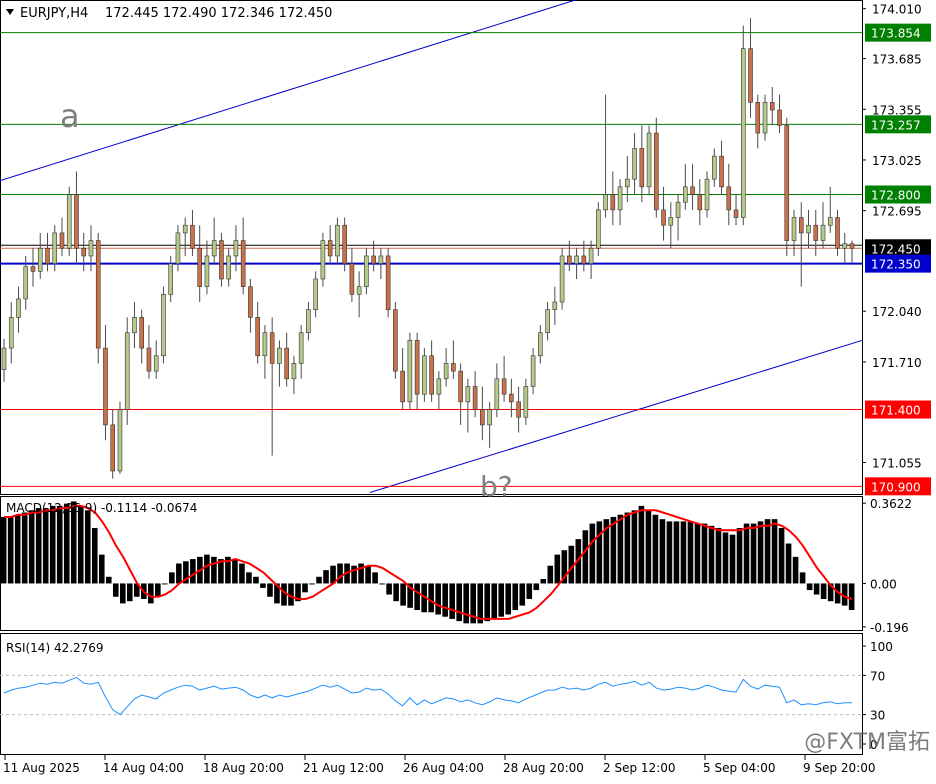 This screenshot has height=784, width=936. Describe the element at coordinates (55, 648) in the screenshot. I see `rsi-title: RSI(14) 42.2769` at that location.